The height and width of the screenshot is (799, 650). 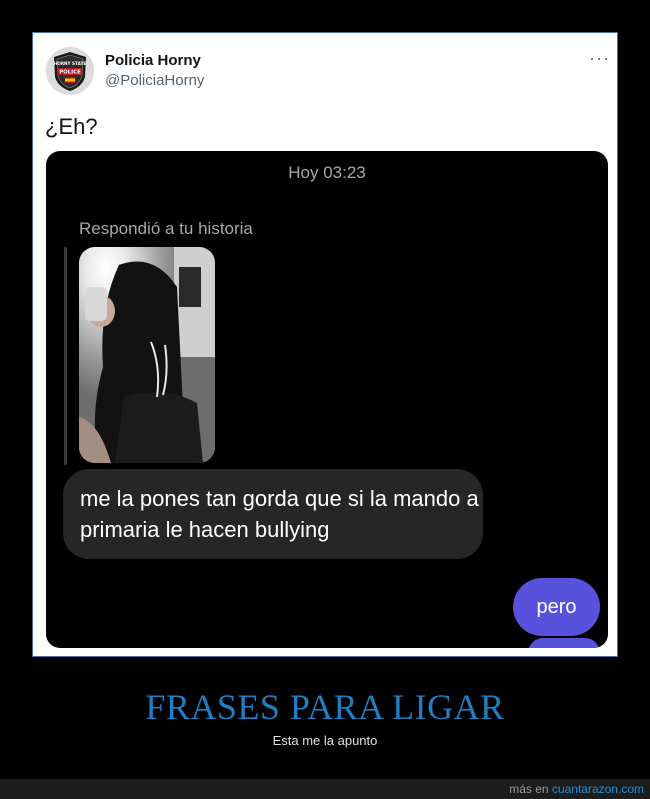 I want to click on footer-text: más en cuantarazon.com, so click(x=576, y=789).